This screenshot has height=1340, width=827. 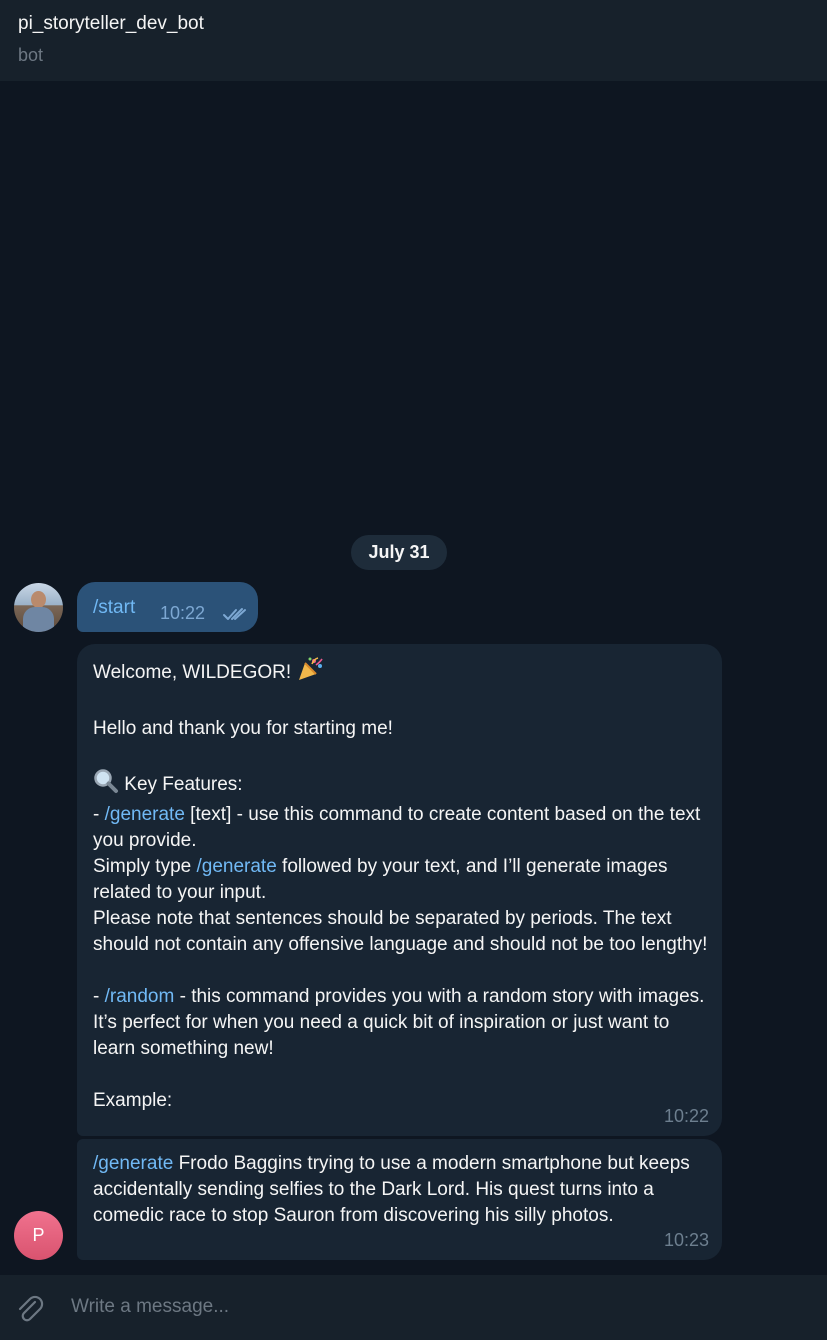 I want to click on chat-header: pi_storyteller_dev_bot bot, so click(x=413, y=40).